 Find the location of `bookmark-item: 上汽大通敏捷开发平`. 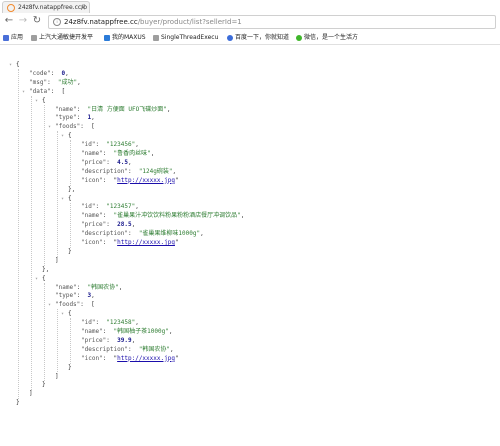

bookmark-item: 上汽大通敏捷开发平 is located at coordinates (62, 37).